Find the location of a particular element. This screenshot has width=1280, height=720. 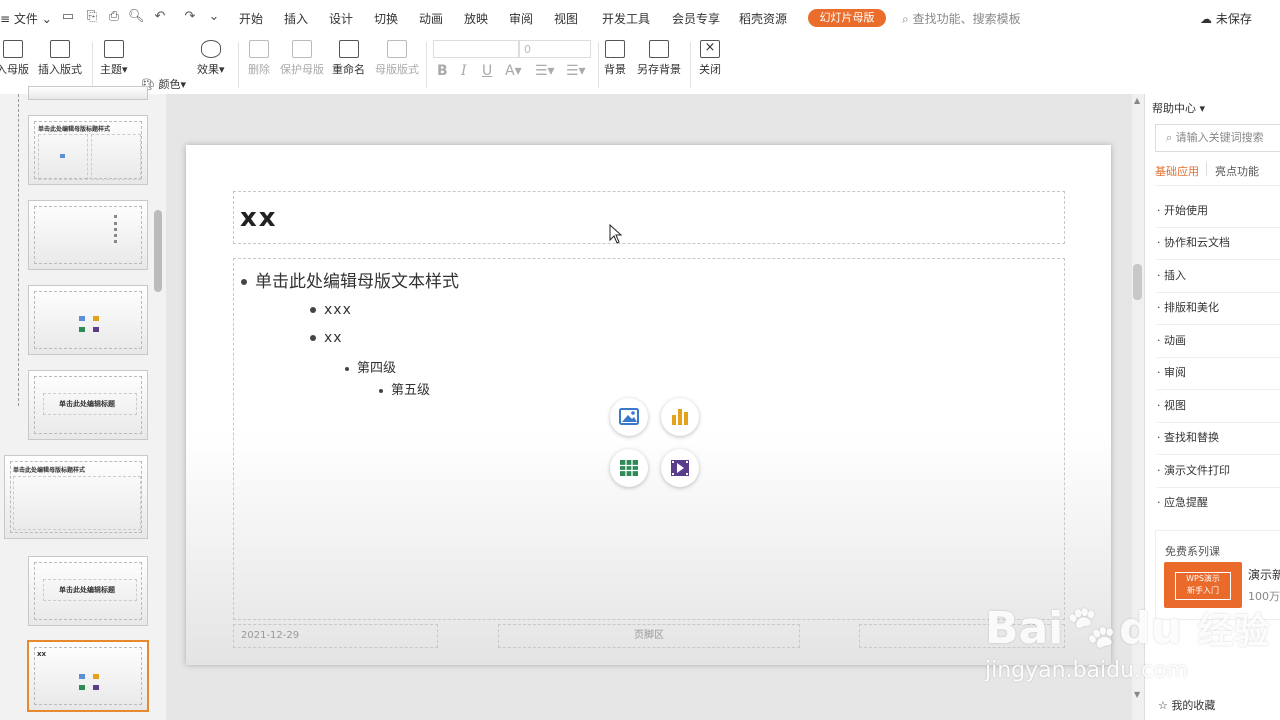

help-item-print: · 演示文件打印 is located at coordinates (1218, 475).